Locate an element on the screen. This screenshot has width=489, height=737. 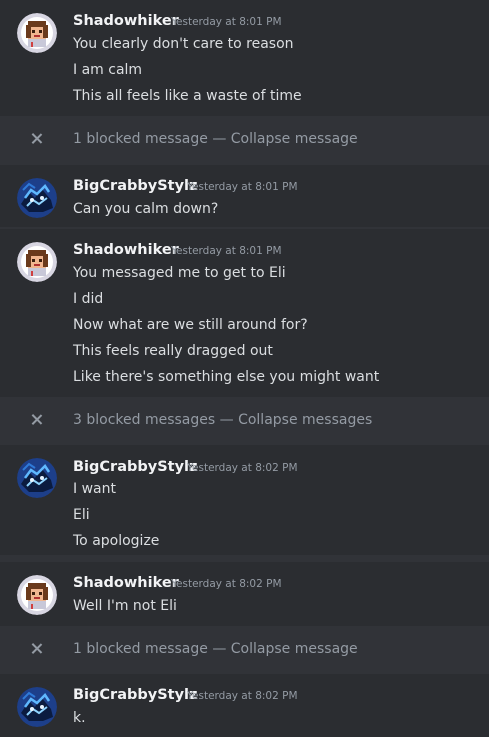
blocked-count-label: 3 blocked messages is located at coordinates (144, 420).